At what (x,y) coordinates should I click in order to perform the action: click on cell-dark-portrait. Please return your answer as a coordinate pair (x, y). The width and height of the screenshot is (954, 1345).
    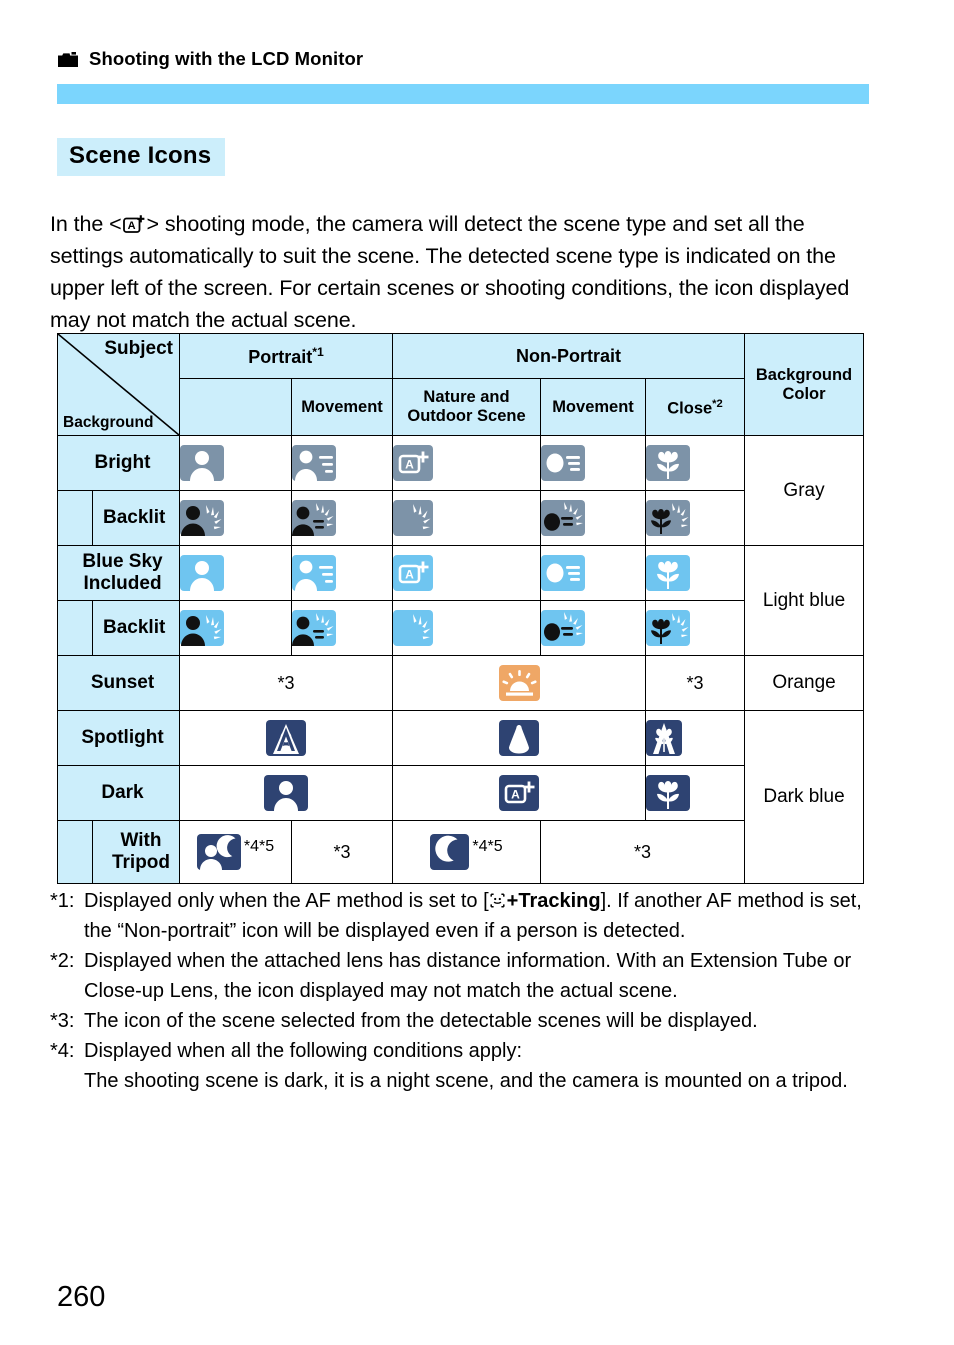
    Looking at the image, I should click on (286, 793).